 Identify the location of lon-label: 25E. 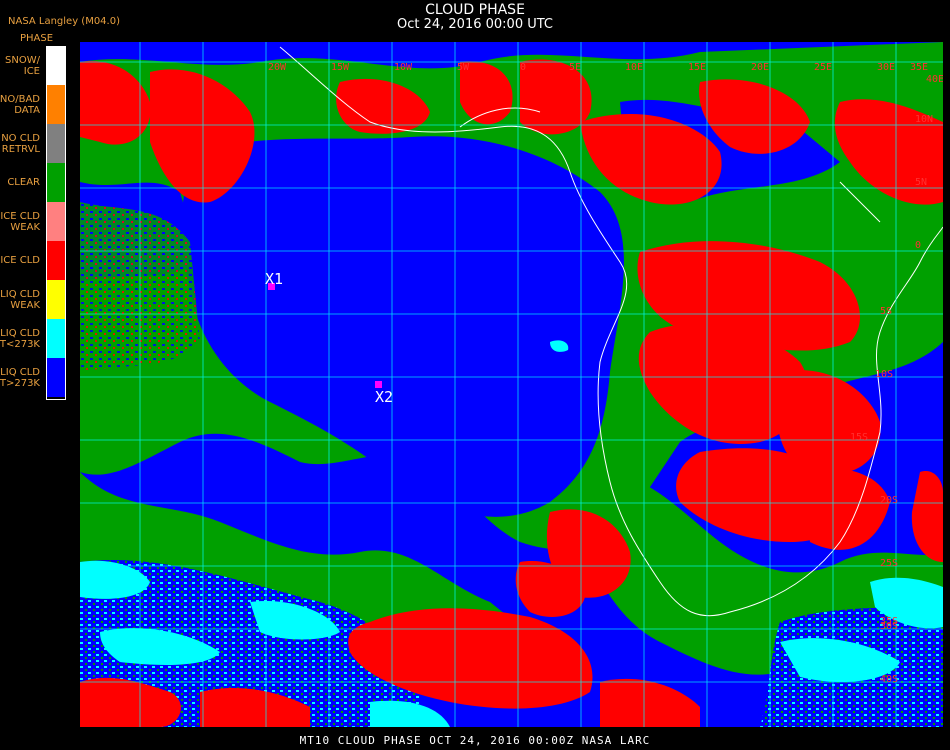
(823, 67).